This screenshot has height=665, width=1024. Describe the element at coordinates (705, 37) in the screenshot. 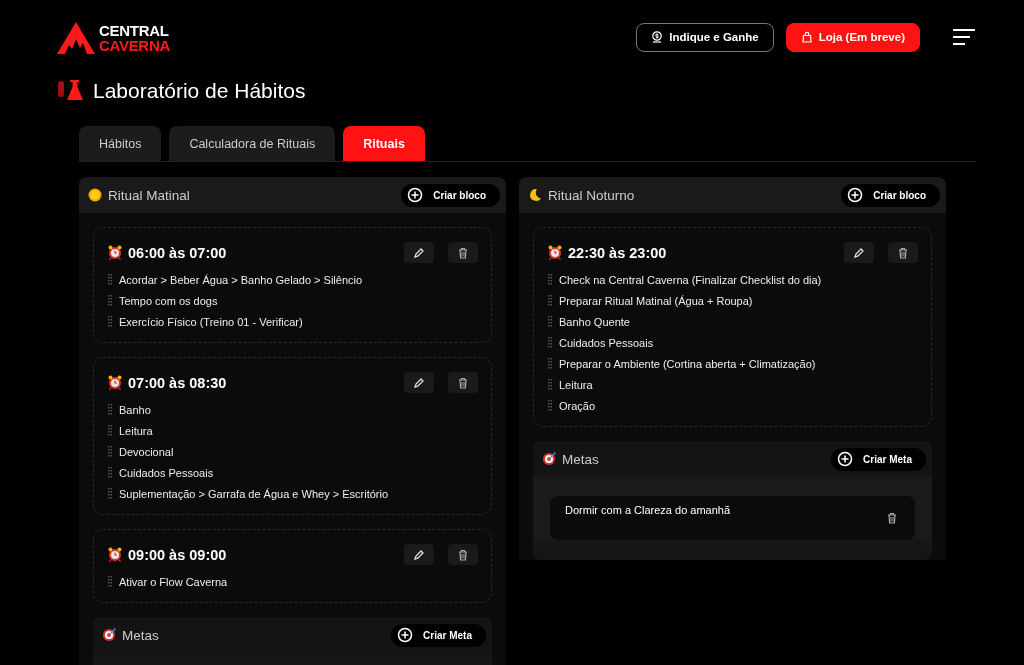

I see `referral-button: Indique e Ganhe` at that location.